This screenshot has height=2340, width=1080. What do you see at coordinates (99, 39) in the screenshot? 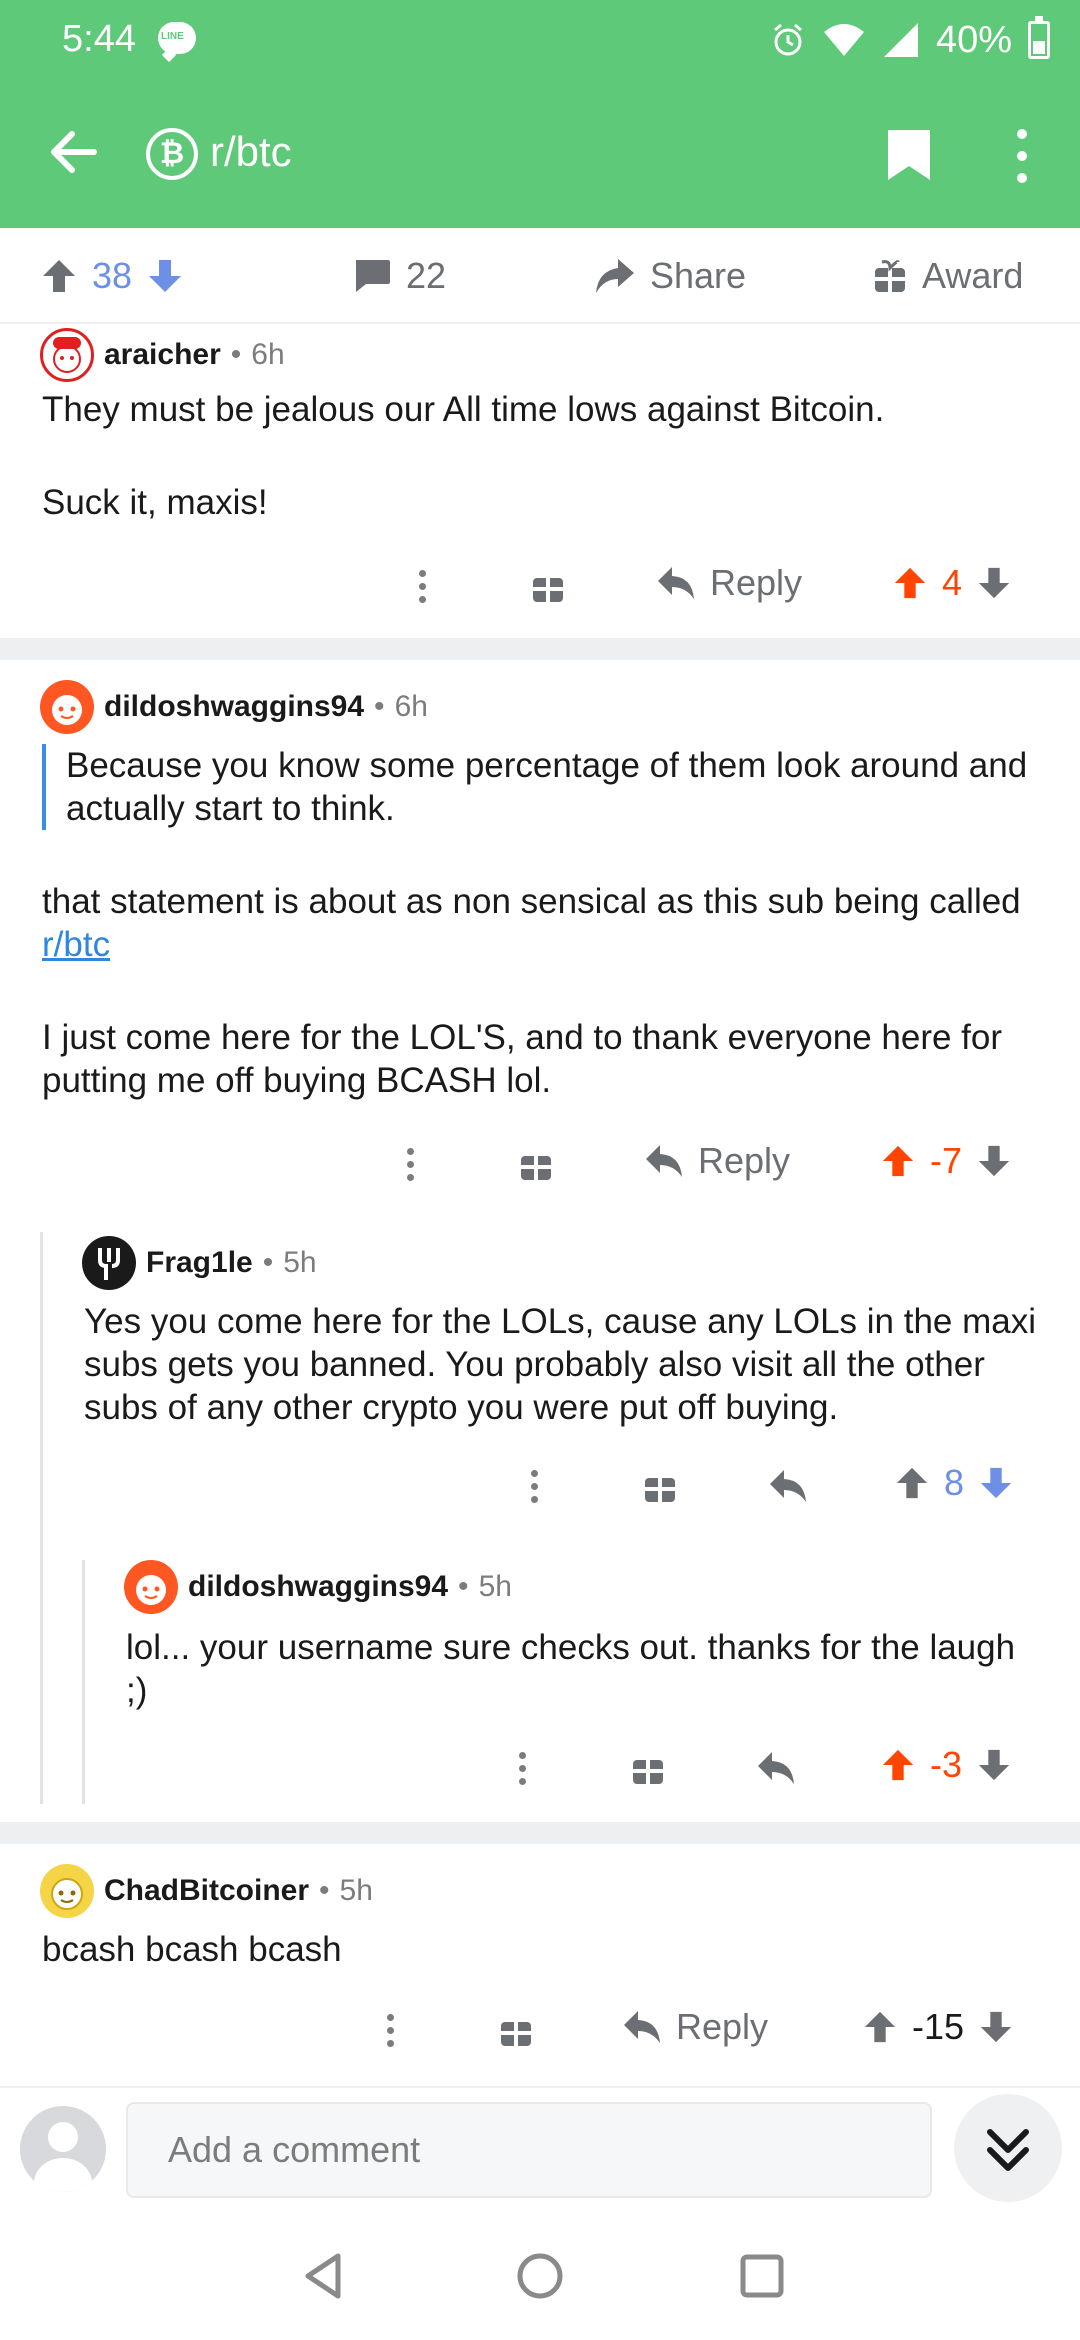
I see `status-time: 5:44` at bounding box center [99, 39].